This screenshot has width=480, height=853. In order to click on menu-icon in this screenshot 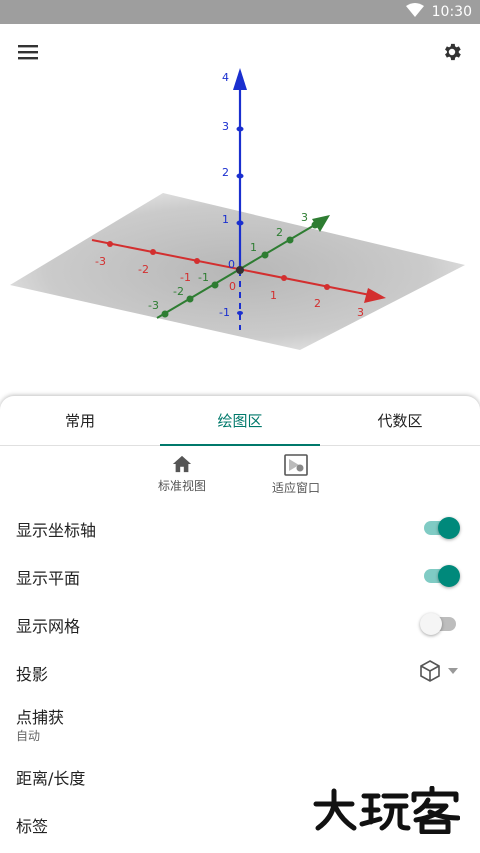, I will do `click(28, 52)`.